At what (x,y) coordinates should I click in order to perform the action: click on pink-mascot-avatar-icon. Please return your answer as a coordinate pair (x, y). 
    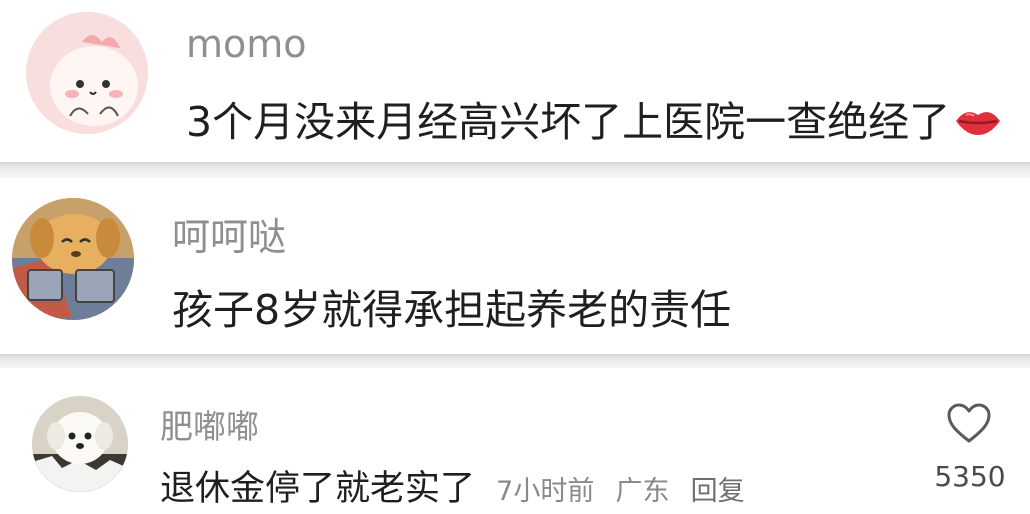
    Looking at the image, I should click on (87, 73).